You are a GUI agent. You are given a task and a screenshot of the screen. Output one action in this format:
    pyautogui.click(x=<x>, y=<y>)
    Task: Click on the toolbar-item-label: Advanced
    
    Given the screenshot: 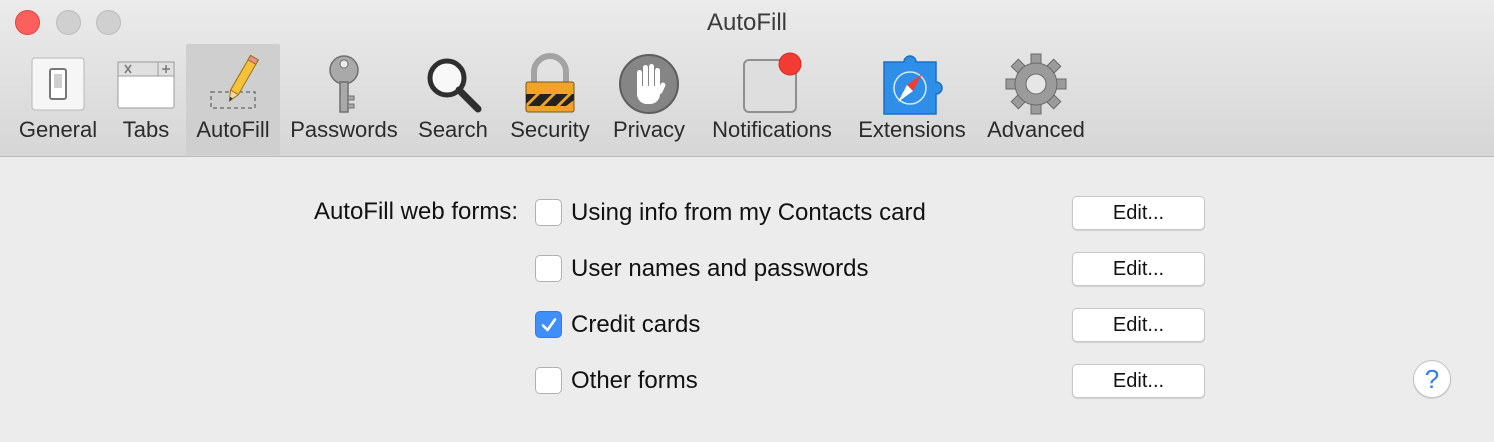 What is the action you would take?
    pyautogui.click(x=1036, y=129)
    